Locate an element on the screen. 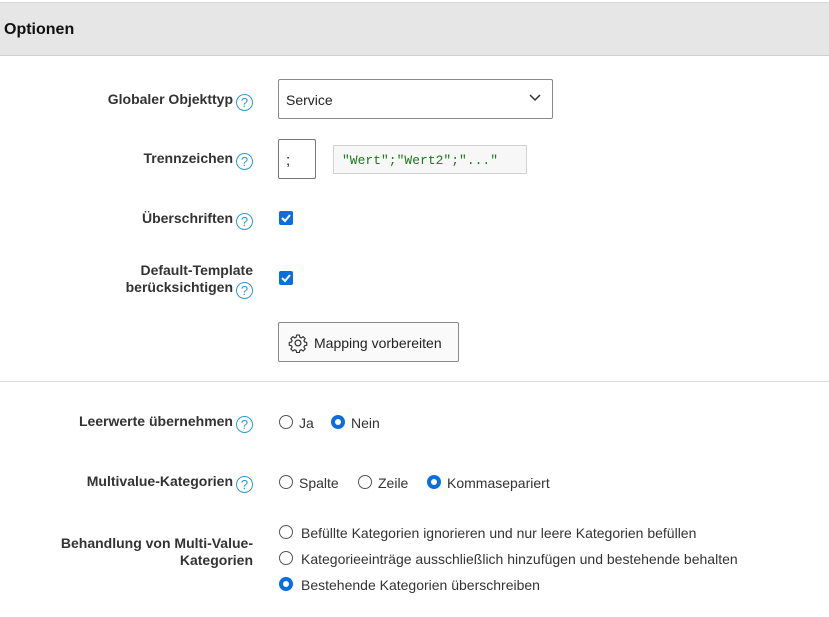  trennzeichen-sample: "Wert";"Wert2";"..." is located at coordinates (430, 159).